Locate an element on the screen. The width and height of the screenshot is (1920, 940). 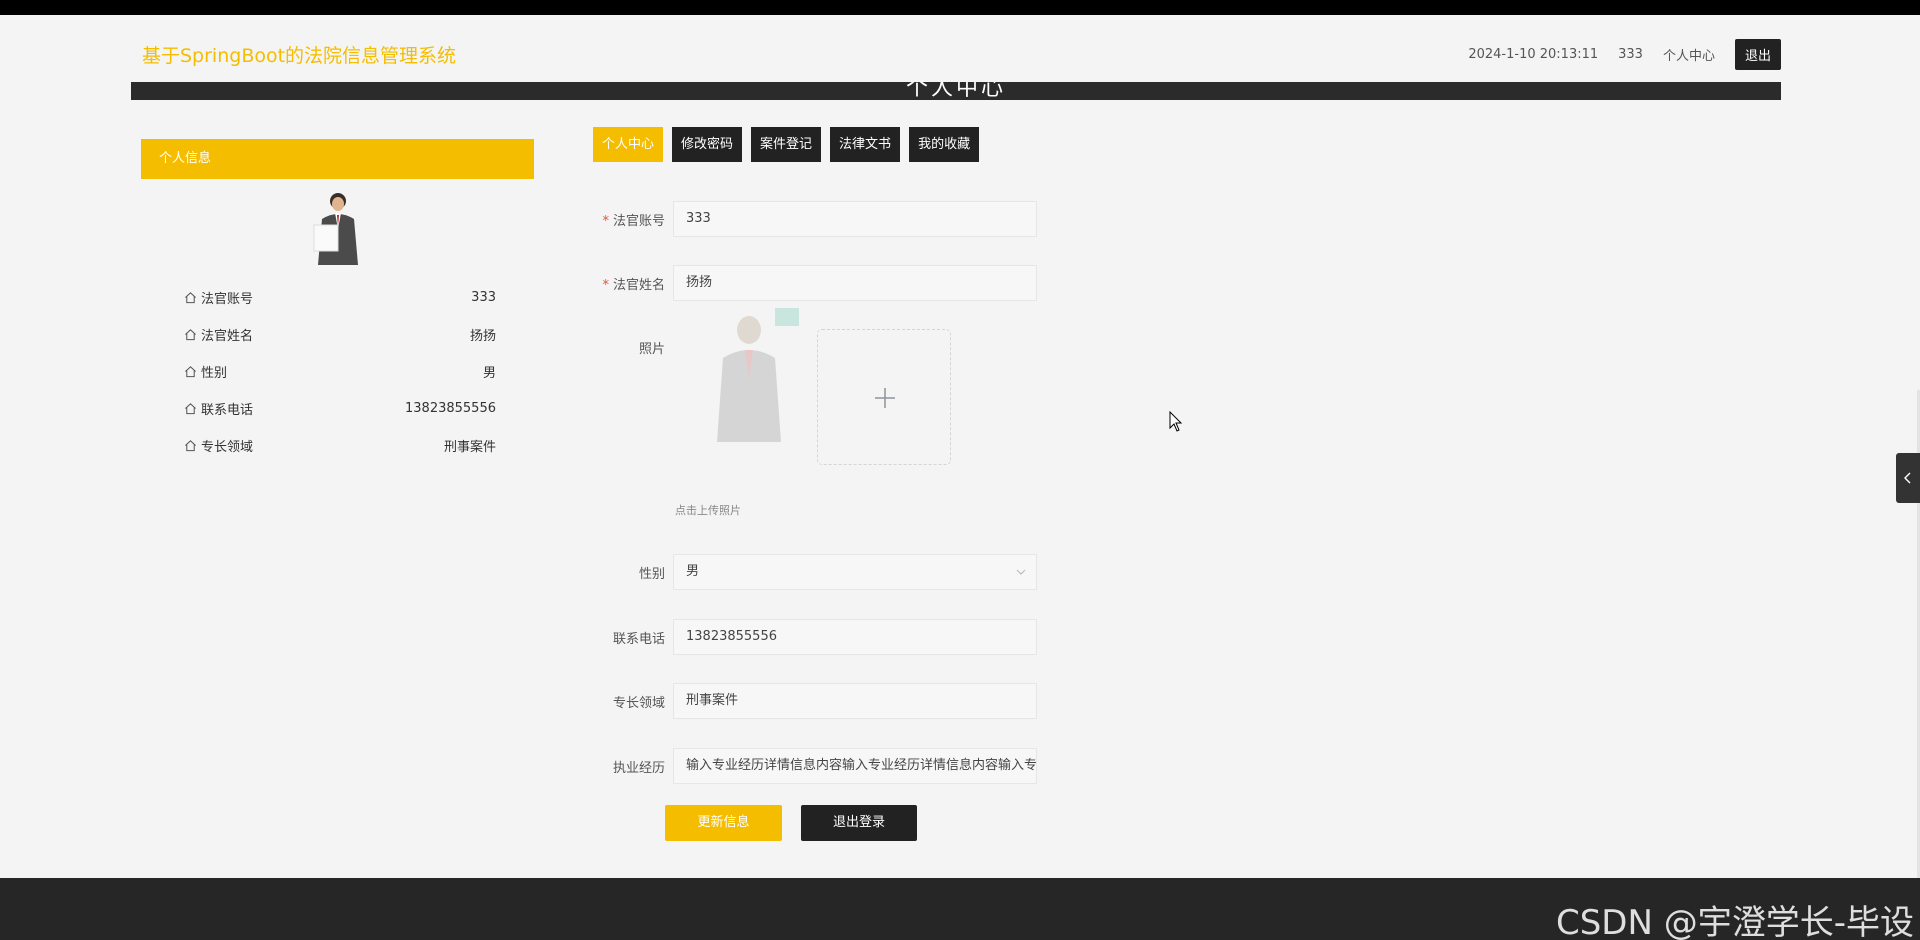
top-bar is located at coordinates (960, 7).